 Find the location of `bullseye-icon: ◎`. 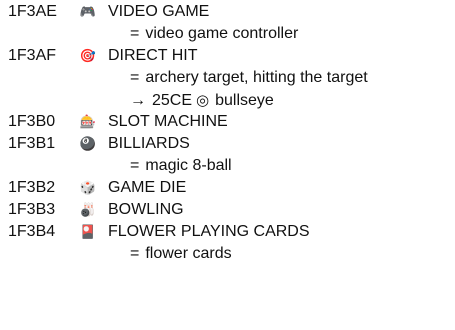

bullseye-icon: ◎ is located at coordinates (203, 100).